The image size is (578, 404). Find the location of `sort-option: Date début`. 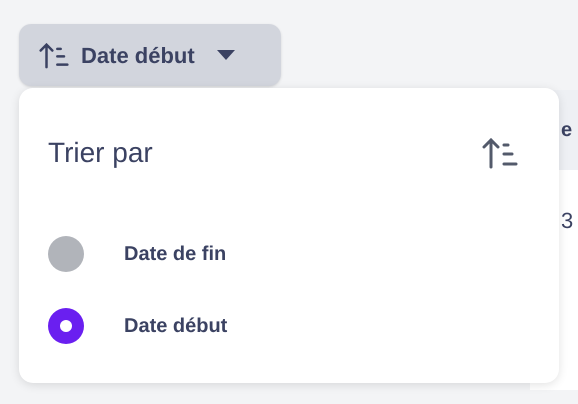

sort-option: Date début is located at coordinates (289, 326).